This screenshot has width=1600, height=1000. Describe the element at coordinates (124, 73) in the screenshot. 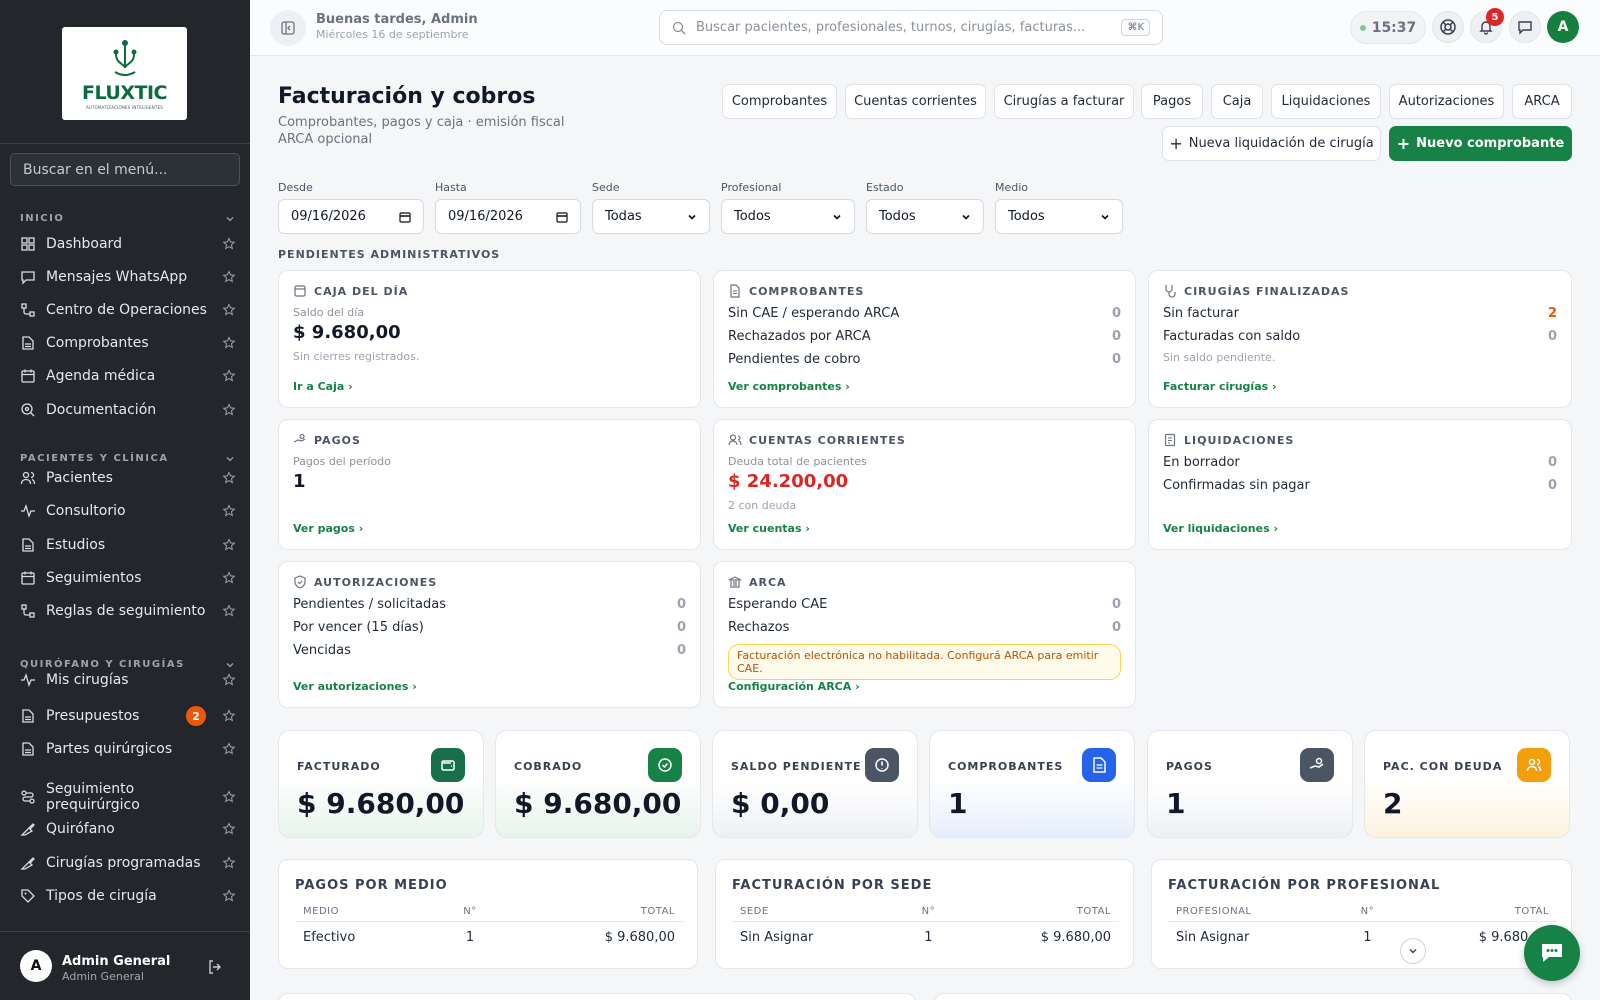

I see `brand-logo: FLUXTIC AUTOMATIZACIONES INTELIGENTES` at that location.